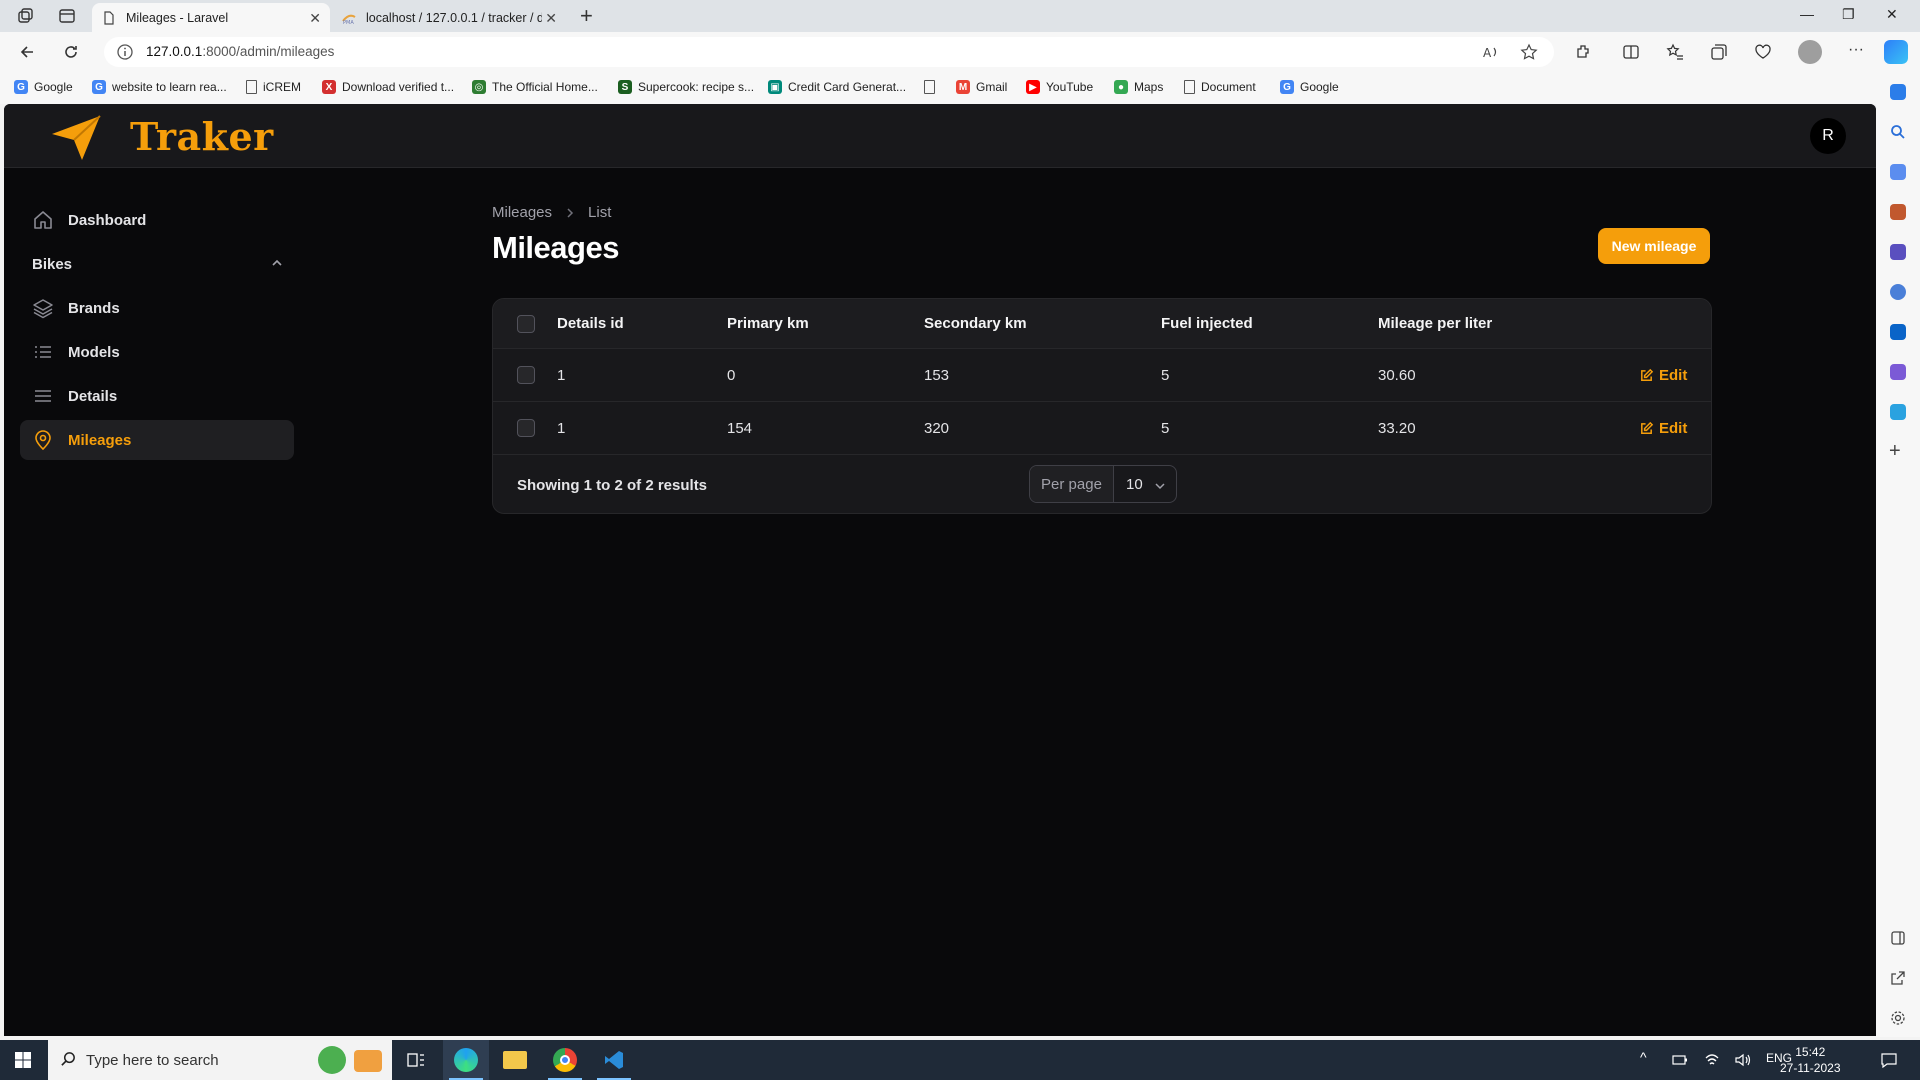 This screenshot has height=1080, width=1920. What do you see at coordinates (332, 1060) in the screenshot?
I see `search-highlight-icon` at bounding box center [332, 1060].